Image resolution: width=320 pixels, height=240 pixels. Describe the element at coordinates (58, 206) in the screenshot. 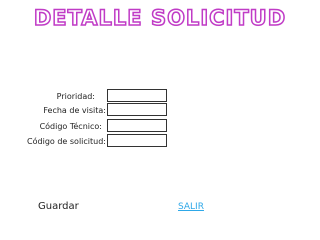

I see `save-button: Guardar` at that location.